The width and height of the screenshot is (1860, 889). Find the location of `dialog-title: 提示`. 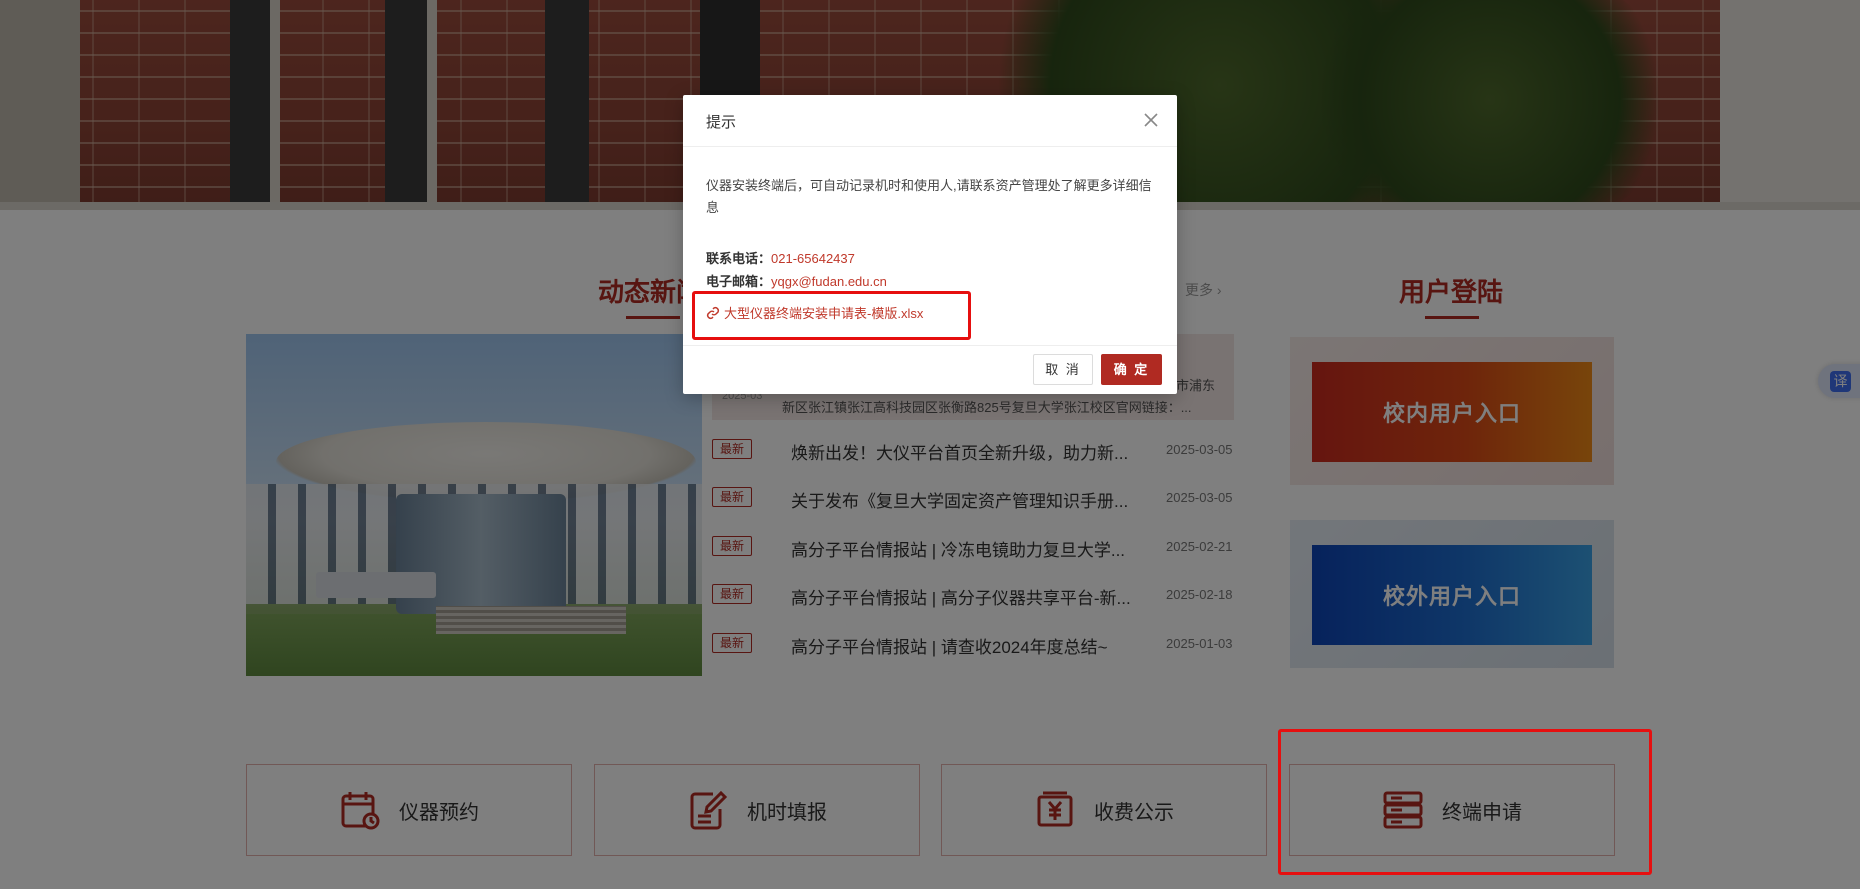

dialog-title: 提示 is located at coordinates (721, 122).